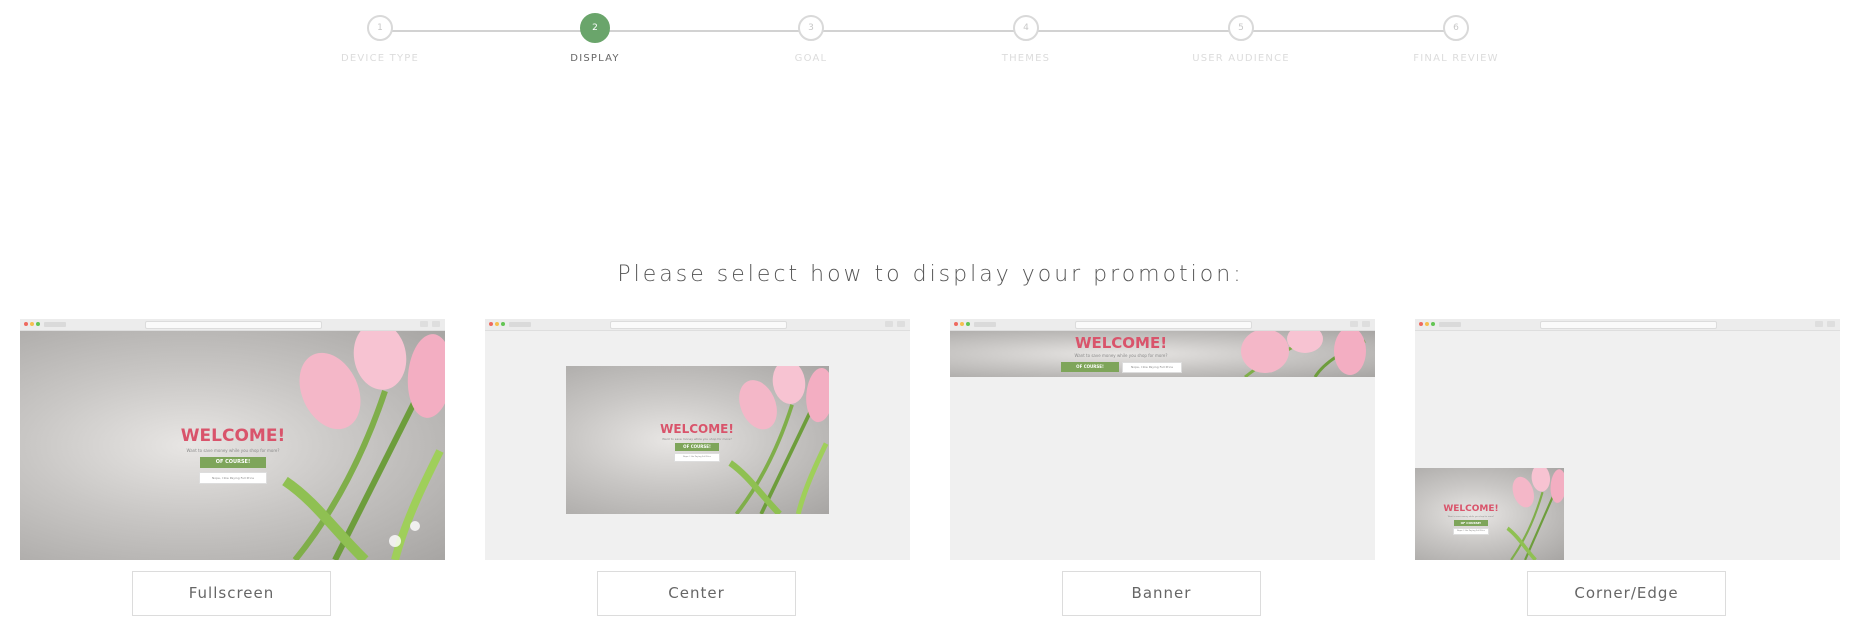 The height and width of the screenshot is (639, 1861). What do you see at coordinates (1456, 58) in the screenshot?
I see `step-label: FINAL REVIEW` at bounding box center [1456, 58].